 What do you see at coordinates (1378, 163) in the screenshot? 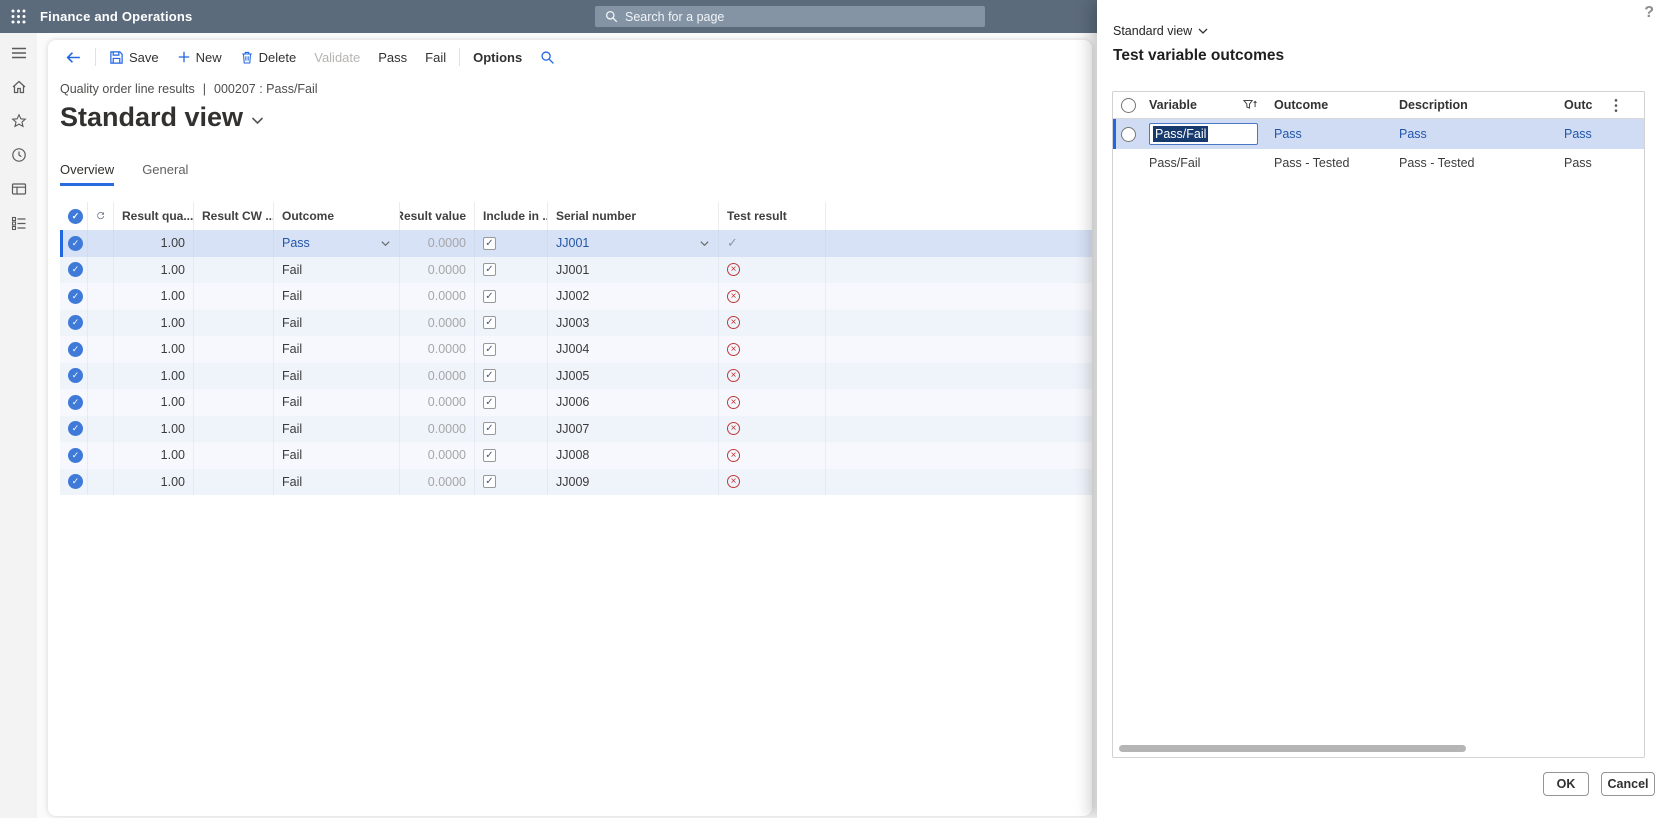
I see `panel-row: Pass/Fail Pass - Tested Pass - Tested Pass` at bounding box center [1378, 163].